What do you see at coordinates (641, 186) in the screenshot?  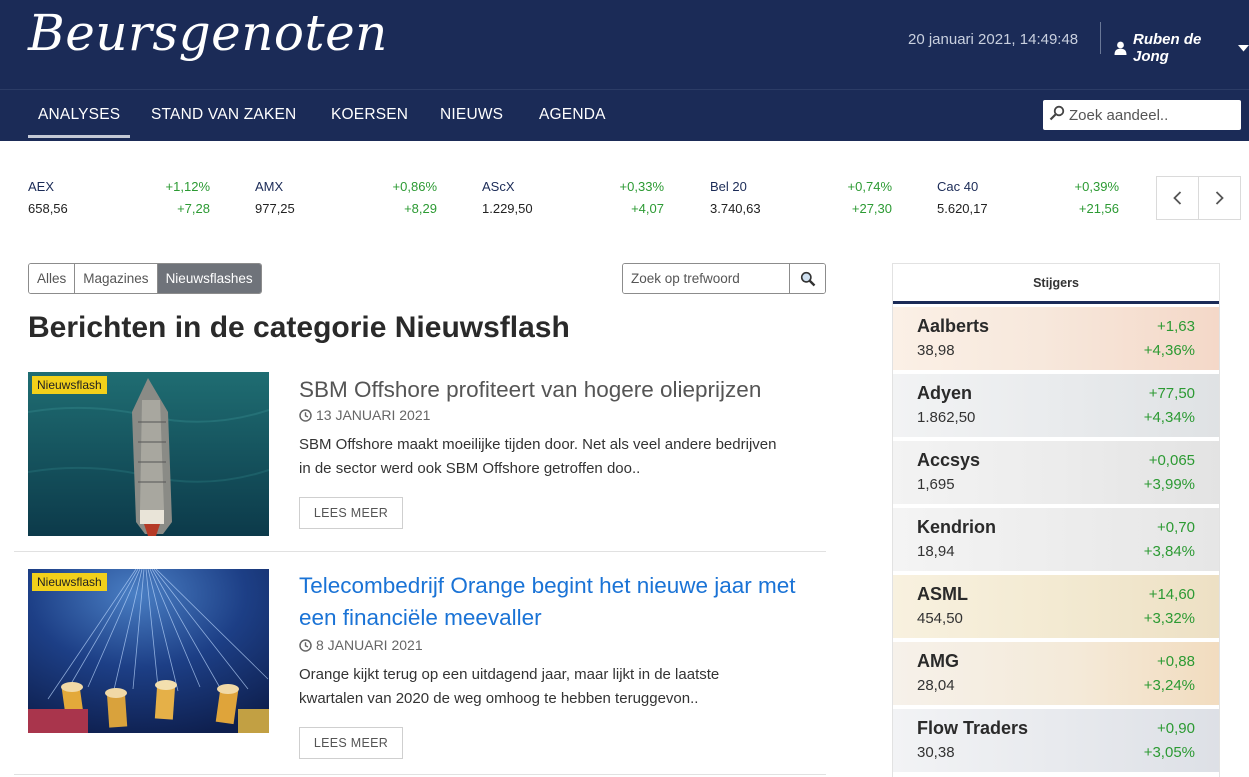 I see `ticker-pct: +0,33%` at bounding box center [641, 186].